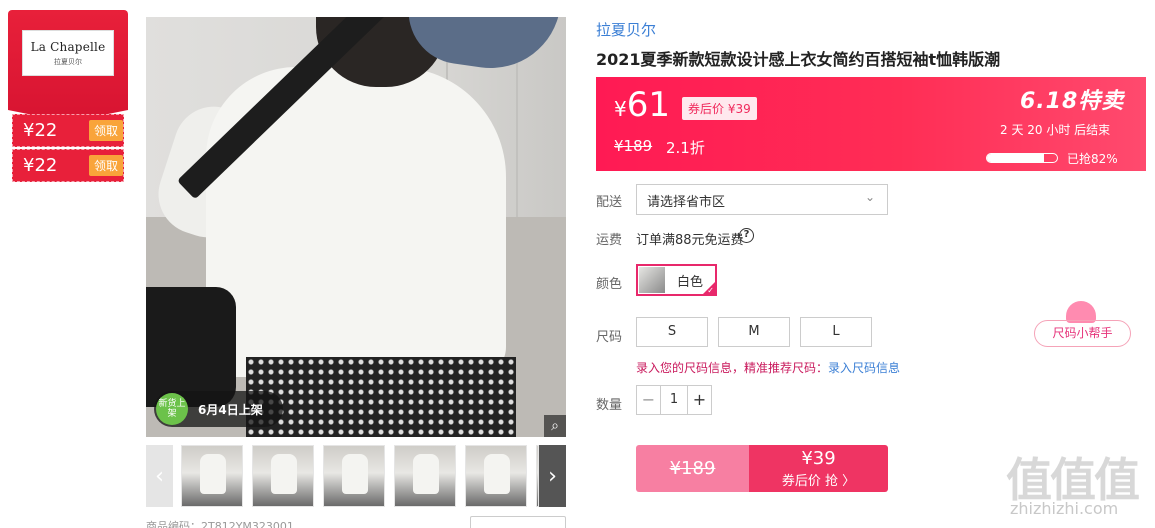  Describe the element at coordinates (754, 332) in the screenshot. I see `size-option-m: M` at that location.